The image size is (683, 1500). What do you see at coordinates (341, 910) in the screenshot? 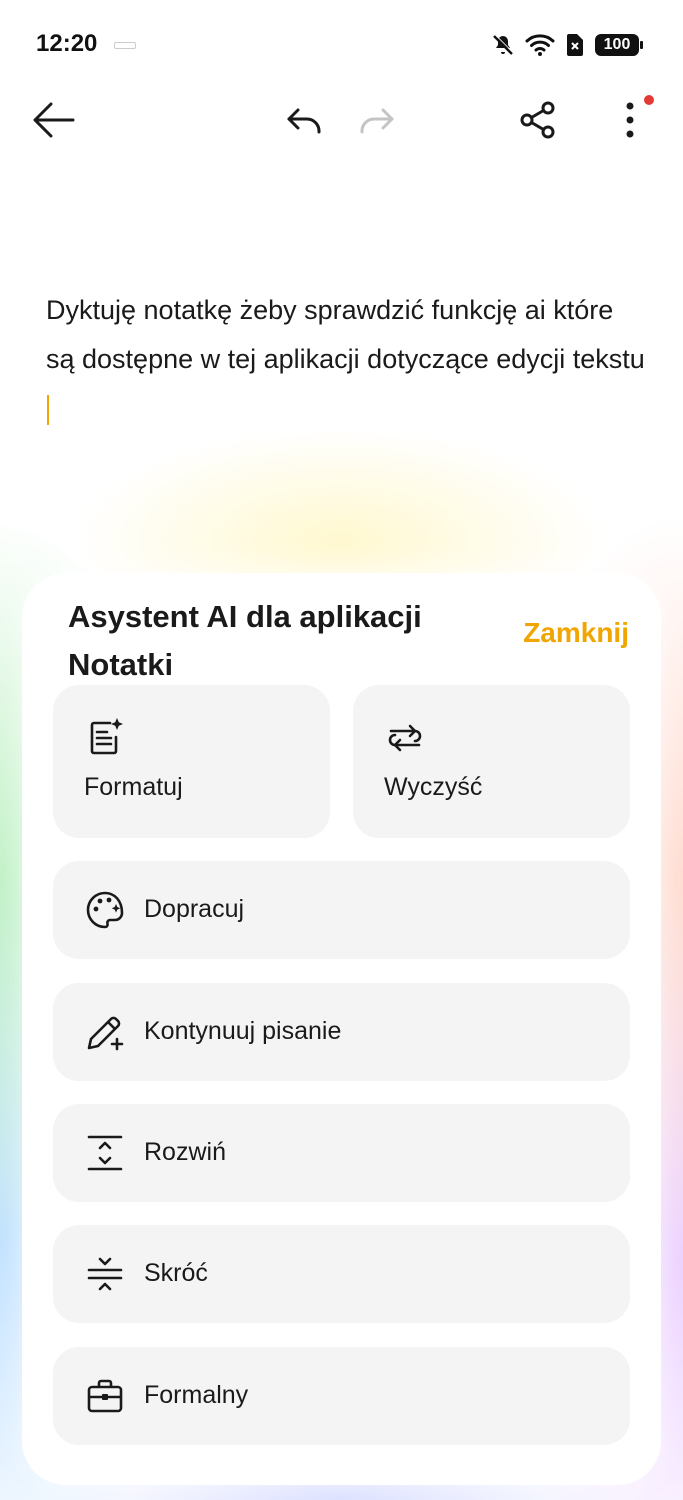
I see `refine-button: Dopracuj` at bounding box center [341, 910].